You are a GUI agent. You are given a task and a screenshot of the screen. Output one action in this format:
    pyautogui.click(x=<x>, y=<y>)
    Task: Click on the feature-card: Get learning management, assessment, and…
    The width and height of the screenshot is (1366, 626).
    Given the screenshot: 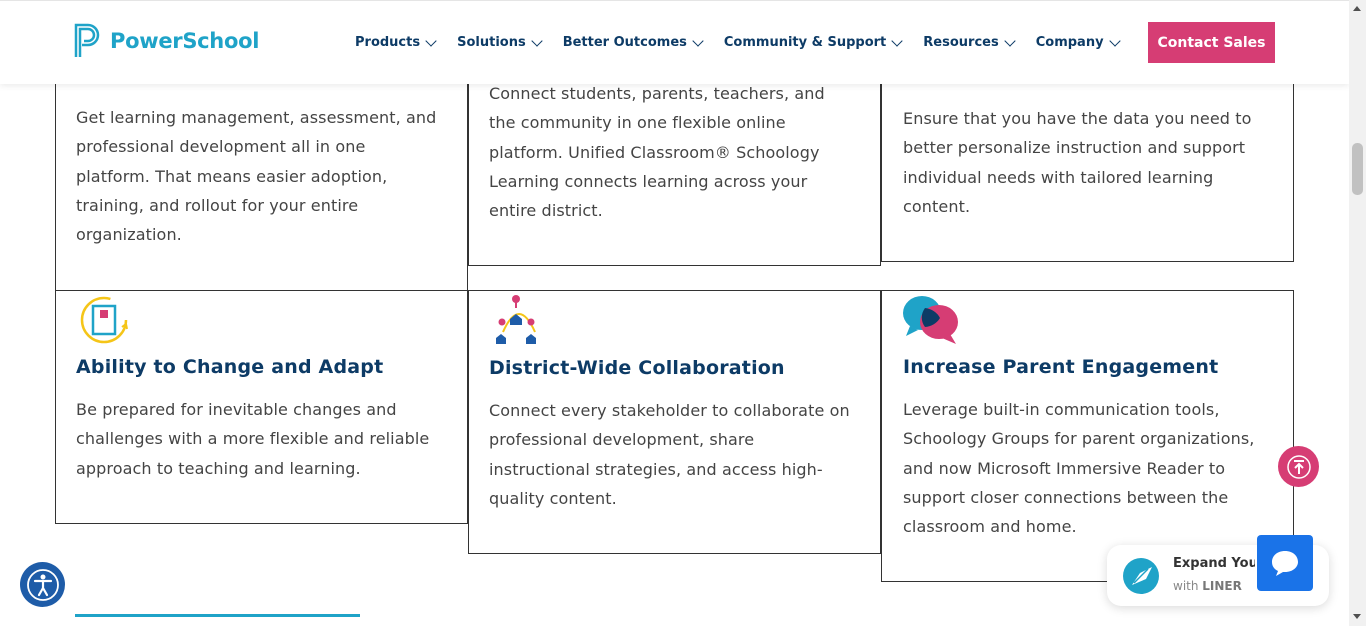 What is the action you would take?
    pyautogui.click(x=261, y=175)
    